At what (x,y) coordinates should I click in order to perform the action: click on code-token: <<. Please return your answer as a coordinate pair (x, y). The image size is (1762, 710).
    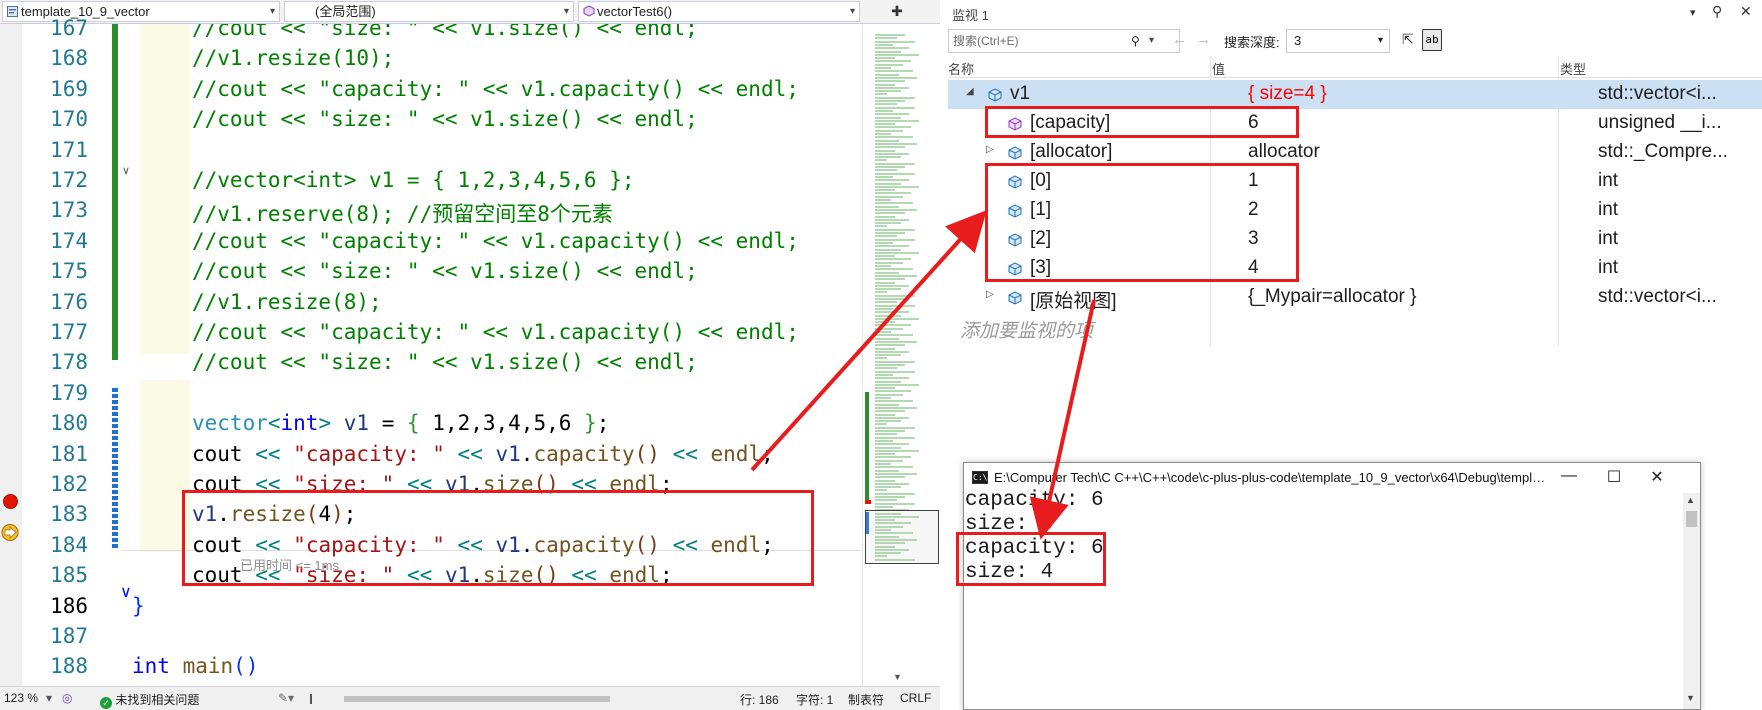
    Looking at the image, I should click on (470, 453).